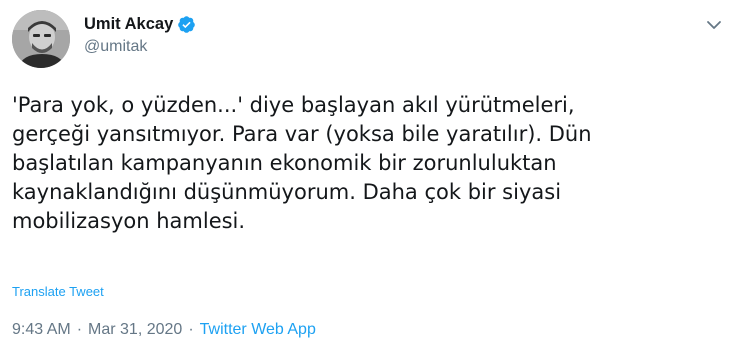  What do you see at coordinates (187, 24) in the screenshot?
I see `verified-badge-icon` at bounding box center [187, 24].